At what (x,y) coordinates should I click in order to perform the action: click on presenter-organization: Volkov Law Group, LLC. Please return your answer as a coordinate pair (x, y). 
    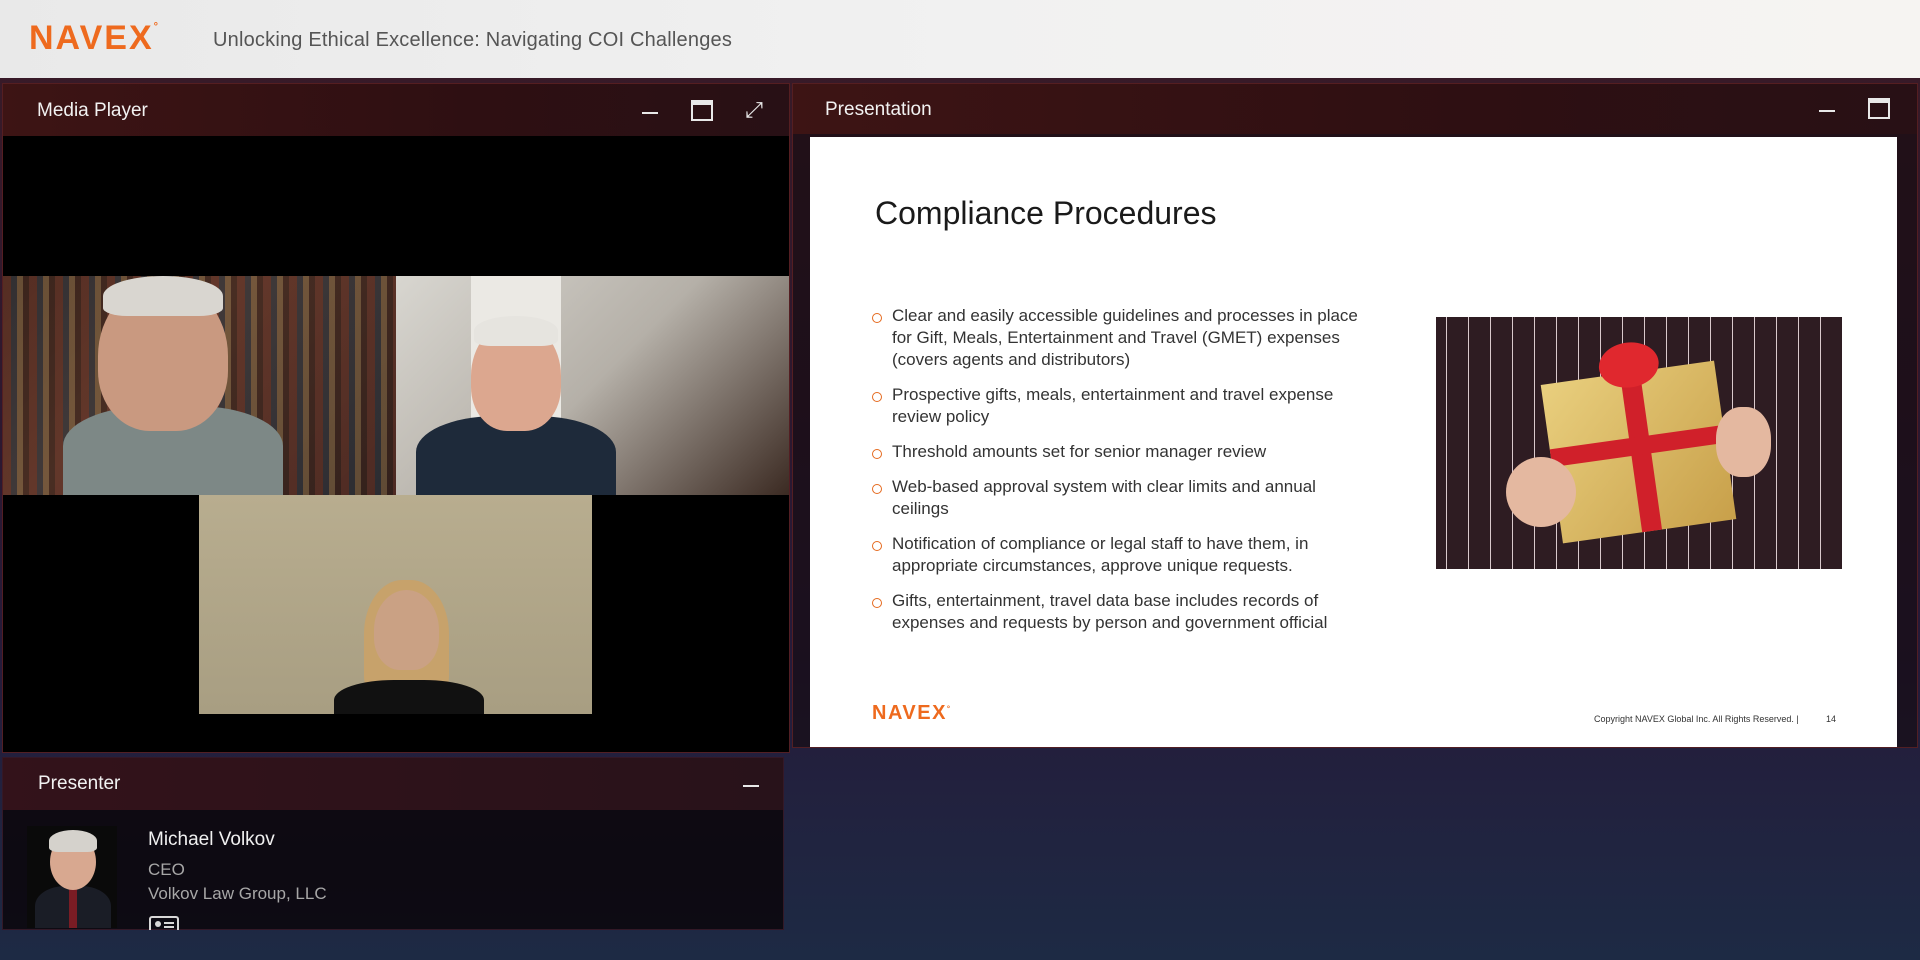
    Looking at the image, I should click on (237, 893).